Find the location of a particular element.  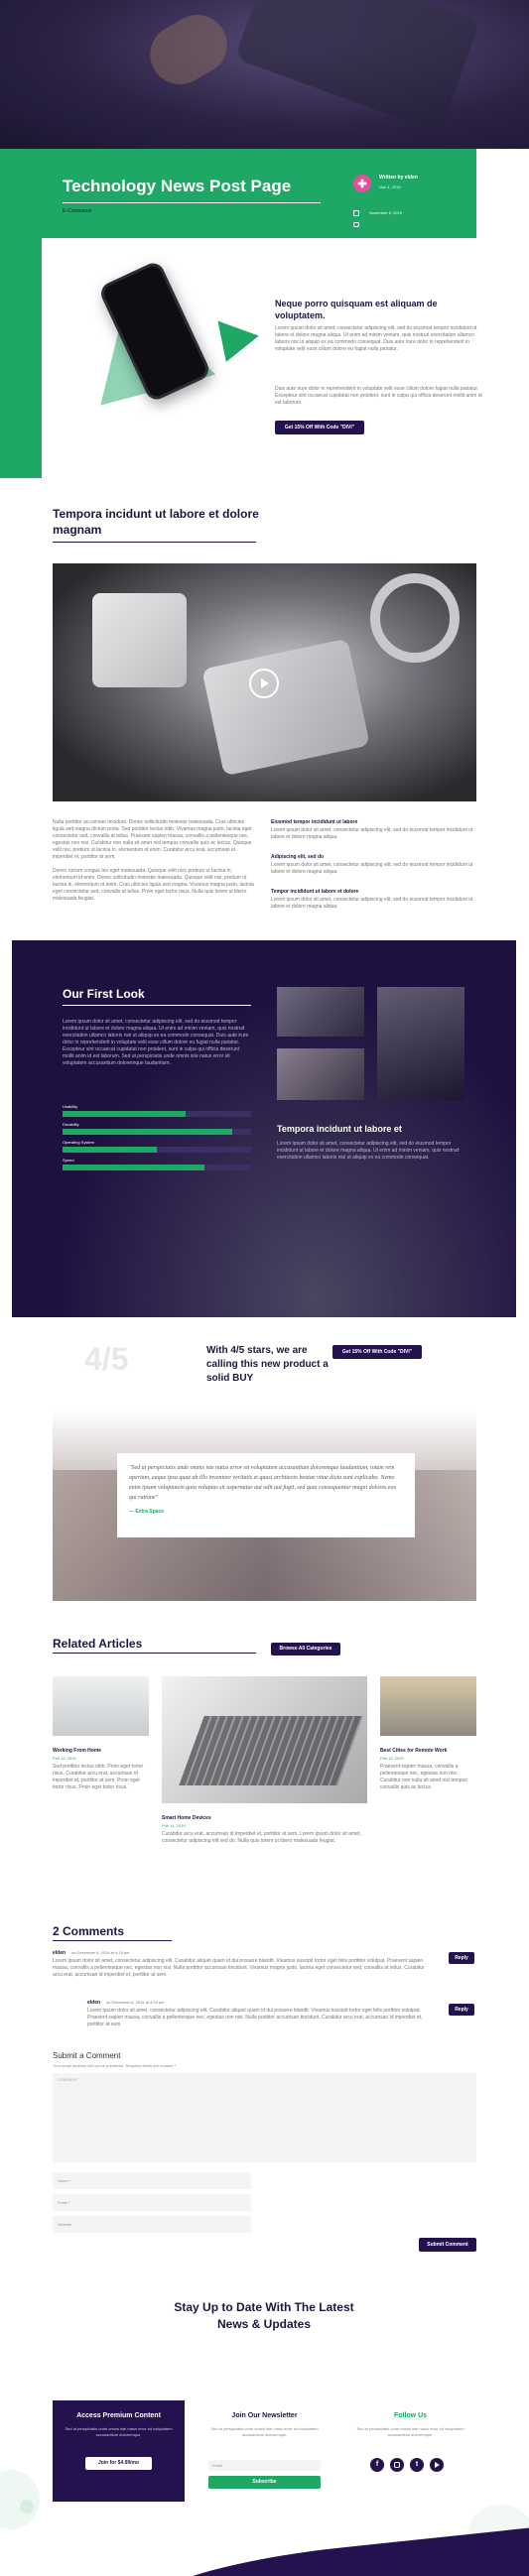

submit-comment-button: Submit Comment is located at coordinates (448, 2245).